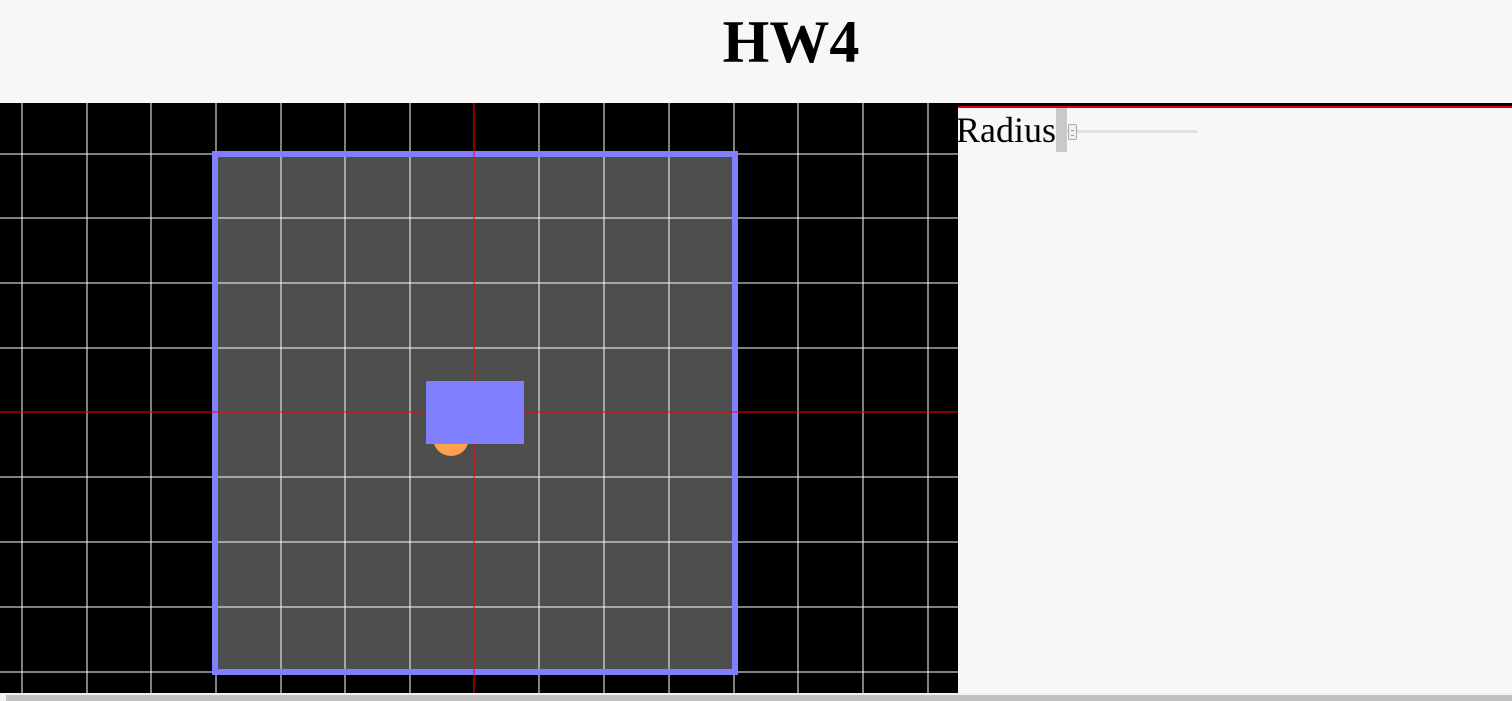 This screenshot has height=701, width=1512. What do you see at coordinates (1132, 131) in the screenshot?
I see `slider-track` at bounding box center [1132, 131].